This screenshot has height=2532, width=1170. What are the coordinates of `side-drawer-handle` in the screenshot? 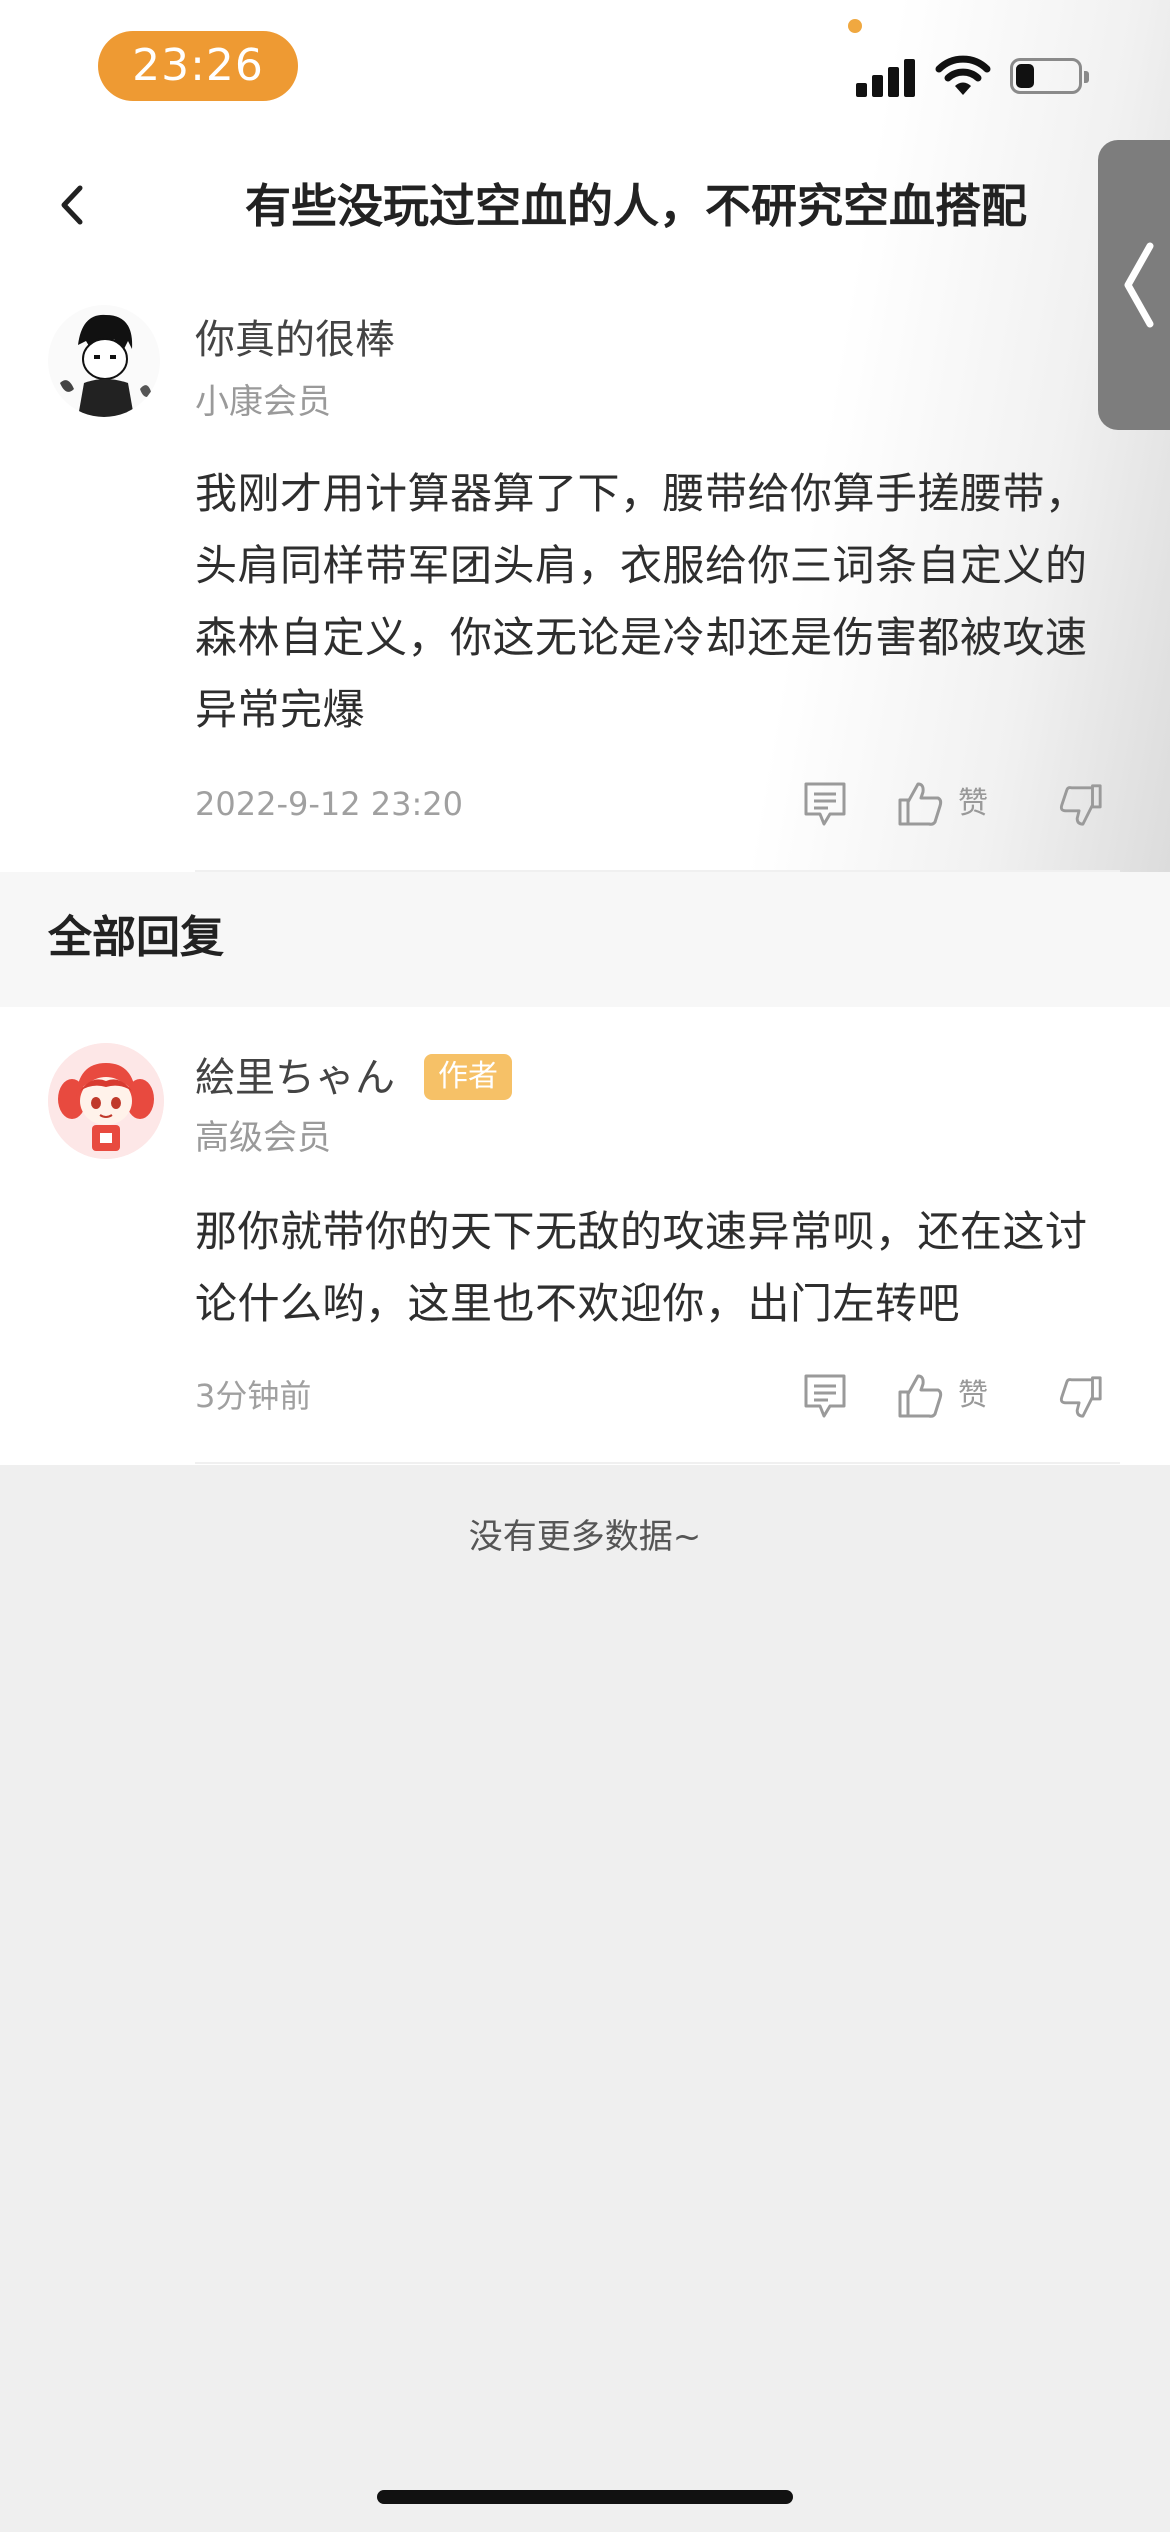 It's located at (1134, 285).